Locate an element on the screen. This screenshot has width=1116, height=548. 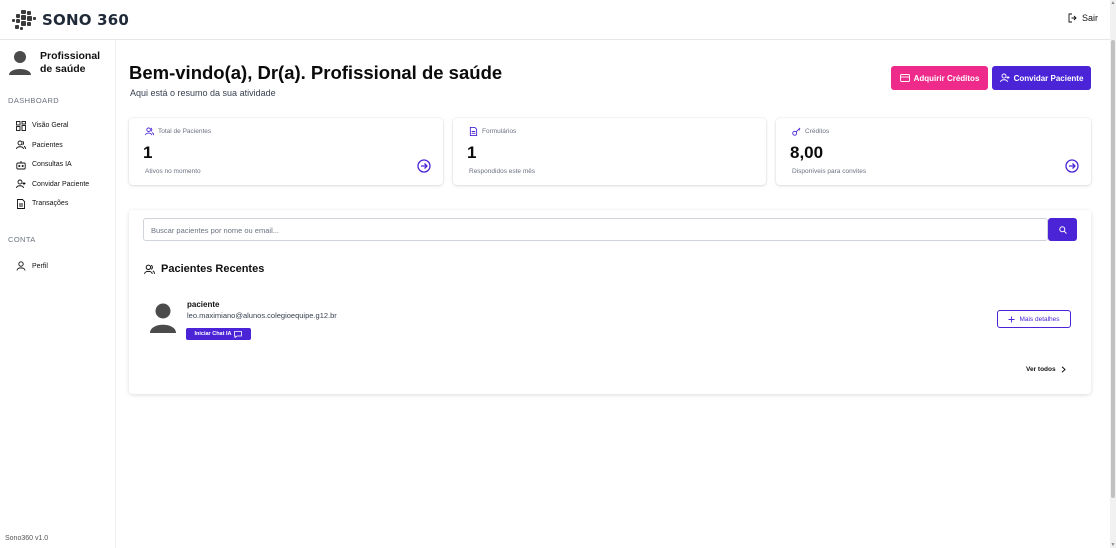
stat-card-forms: Formulários 1 Respondidos este mês is located at coordinates (609, 151).